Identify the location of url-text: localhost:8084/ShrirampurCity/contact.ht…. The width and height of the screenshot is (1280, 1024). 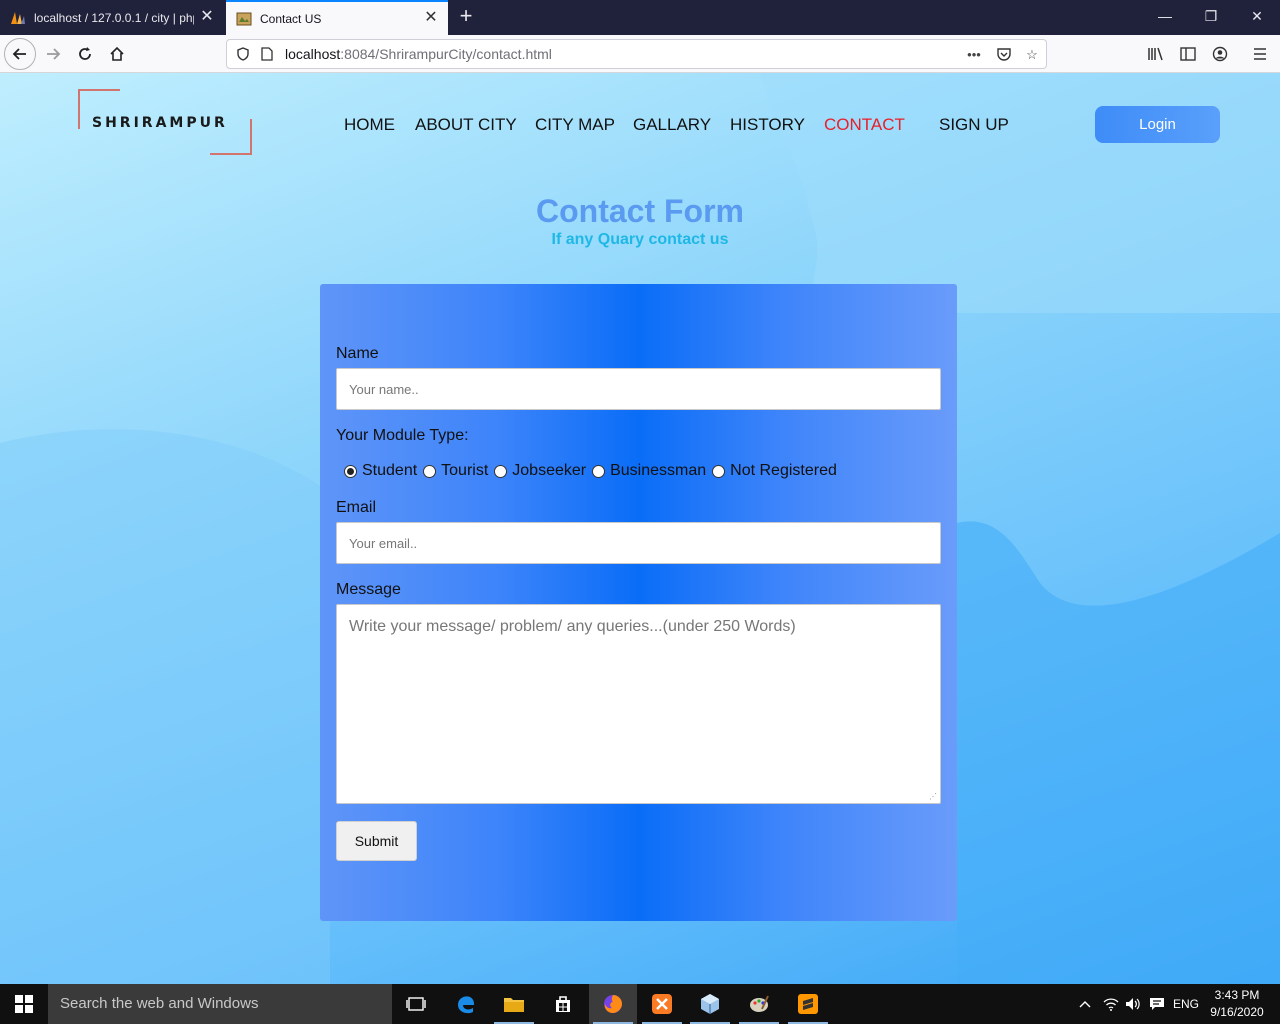
(418, 54).